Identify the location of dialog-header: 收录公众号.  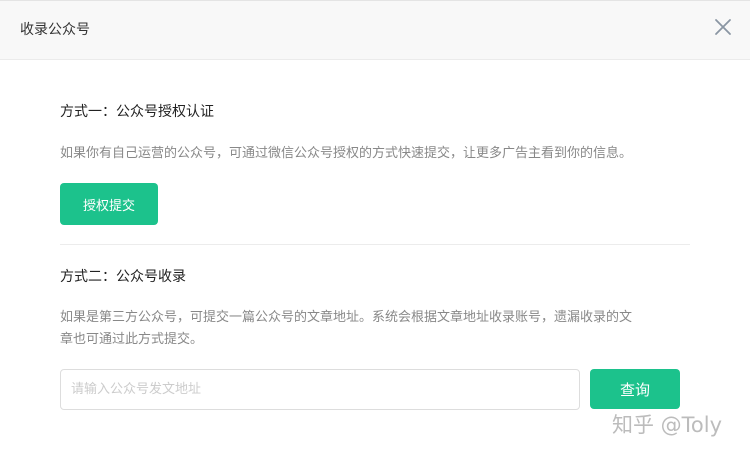
(375, 30).